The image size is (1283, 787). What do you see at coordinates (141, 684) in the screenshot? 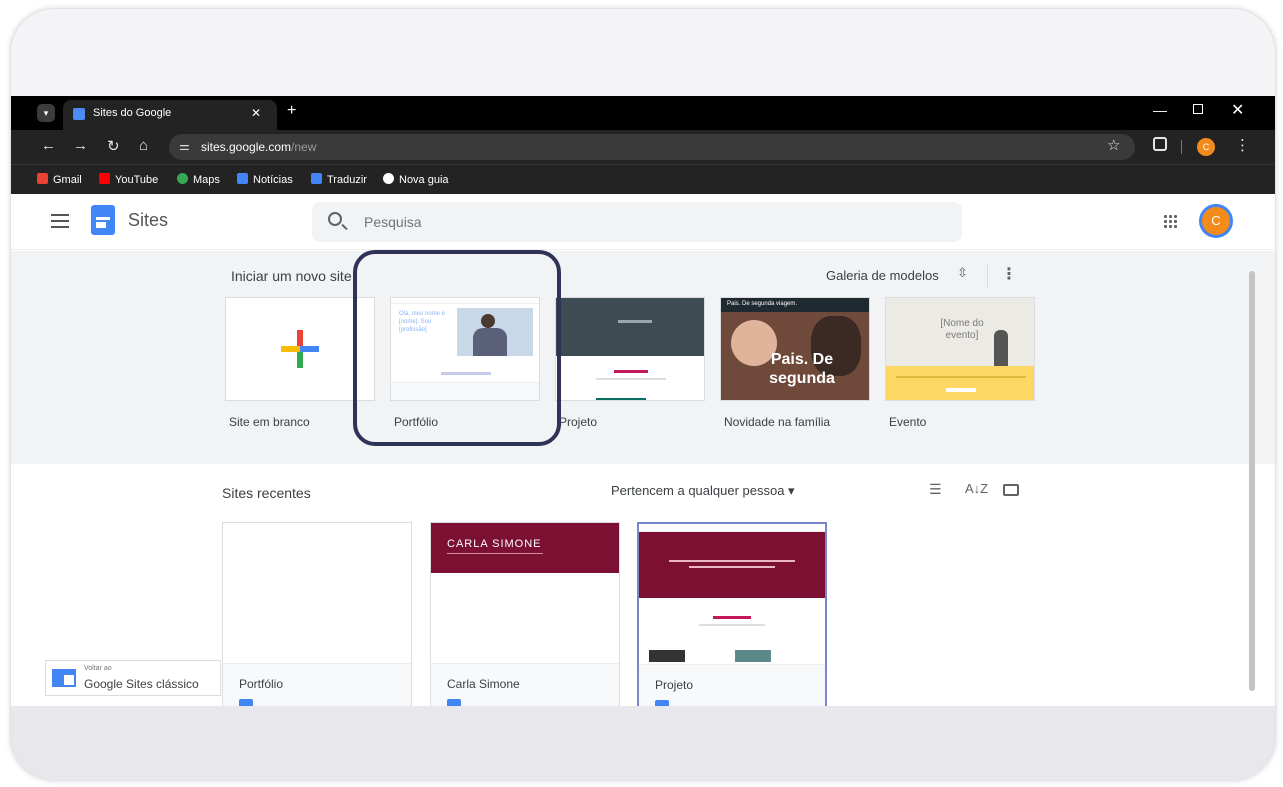
I see `classic-label: Google Sites clássico` at bounding box center [141, 684].